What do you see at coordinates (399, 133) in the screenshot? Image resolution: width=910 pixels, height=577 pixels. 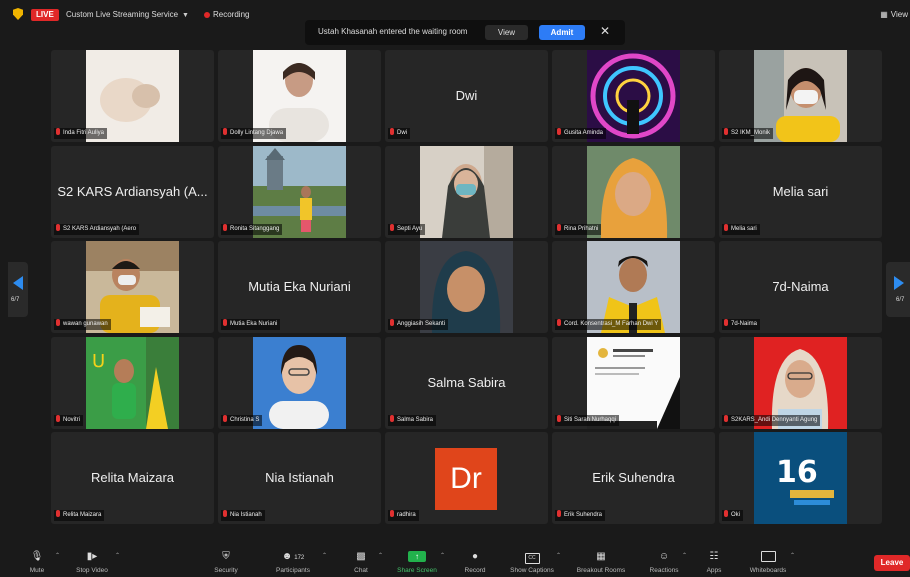 I see `participant-name-label: Dwi` at bounding box center [399, 133].